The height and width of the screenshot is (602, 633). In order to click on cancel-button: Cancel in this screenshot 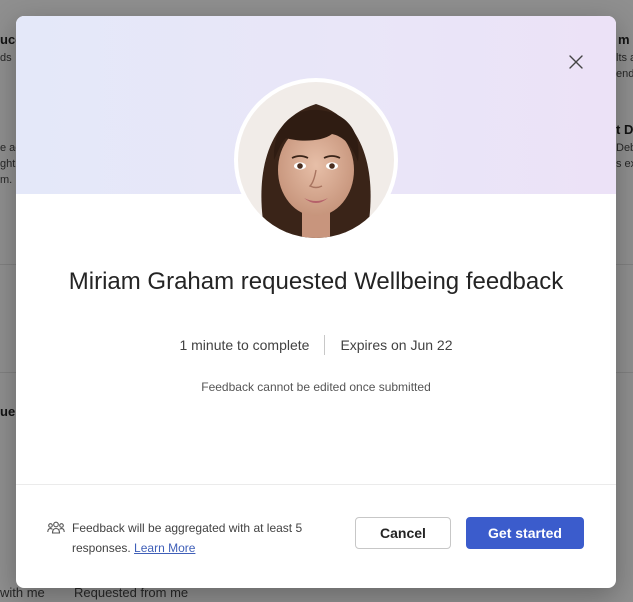, I will do `click(403, 533)`.